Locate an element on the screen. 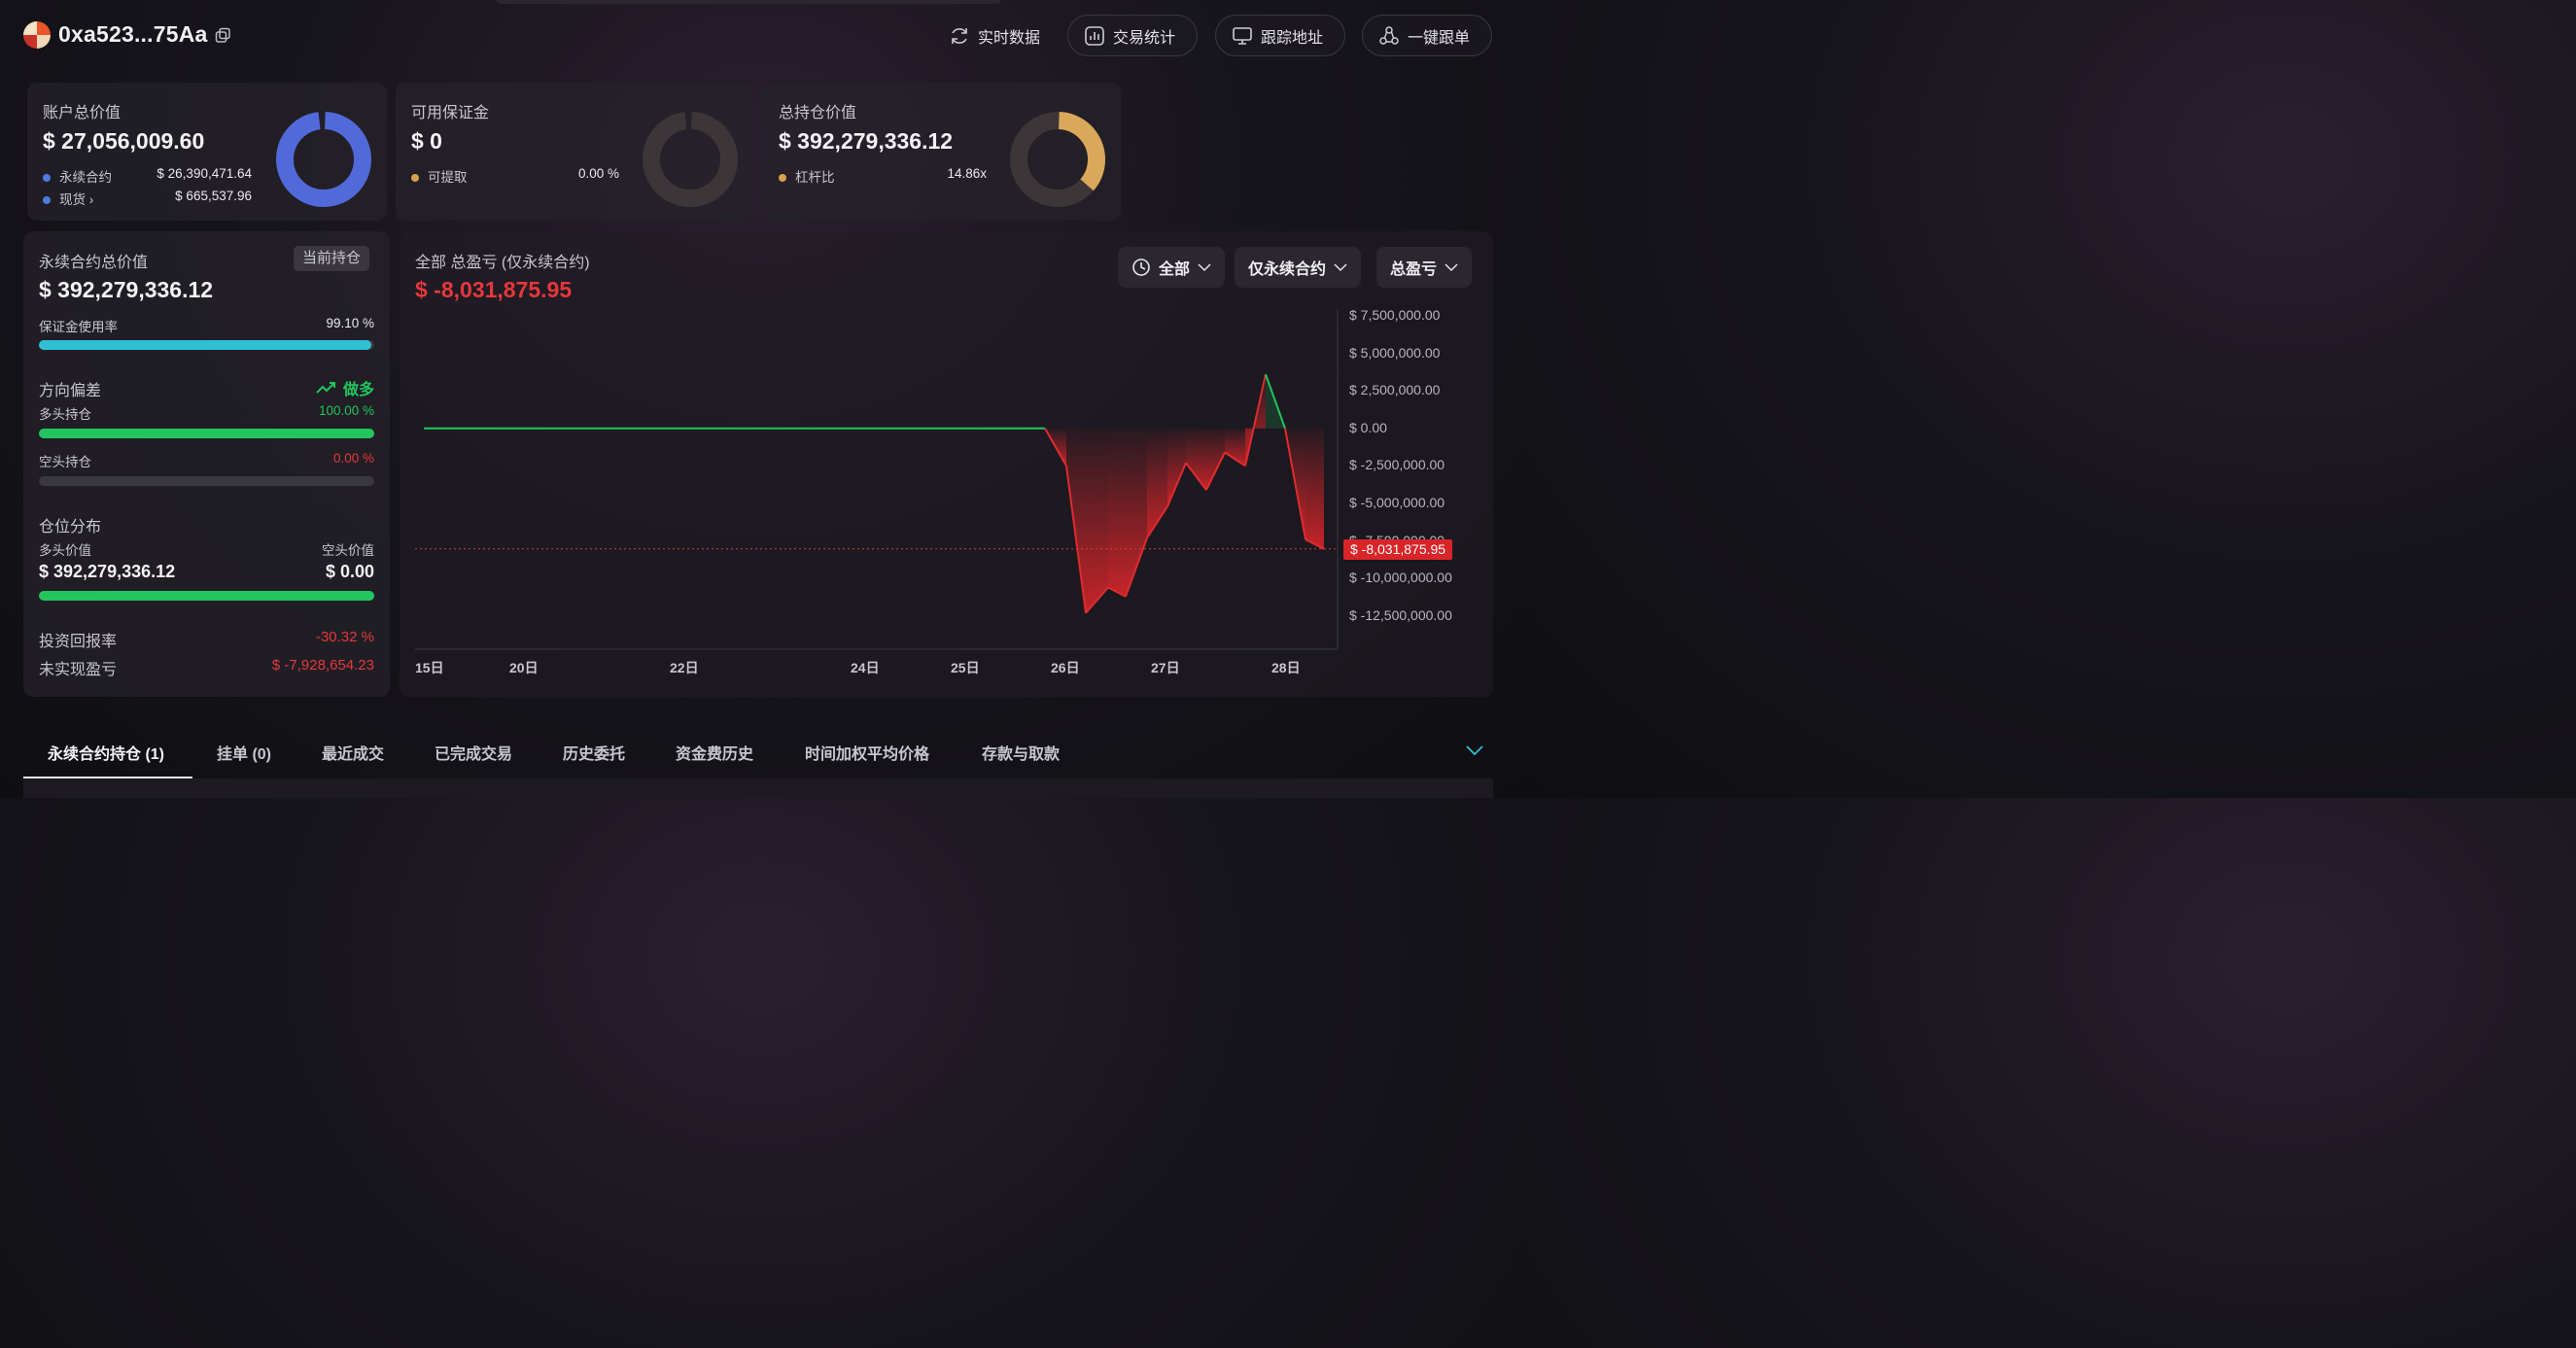  current-value-label: $ -8,031,875.95 is located at coordinates (1398, 549).